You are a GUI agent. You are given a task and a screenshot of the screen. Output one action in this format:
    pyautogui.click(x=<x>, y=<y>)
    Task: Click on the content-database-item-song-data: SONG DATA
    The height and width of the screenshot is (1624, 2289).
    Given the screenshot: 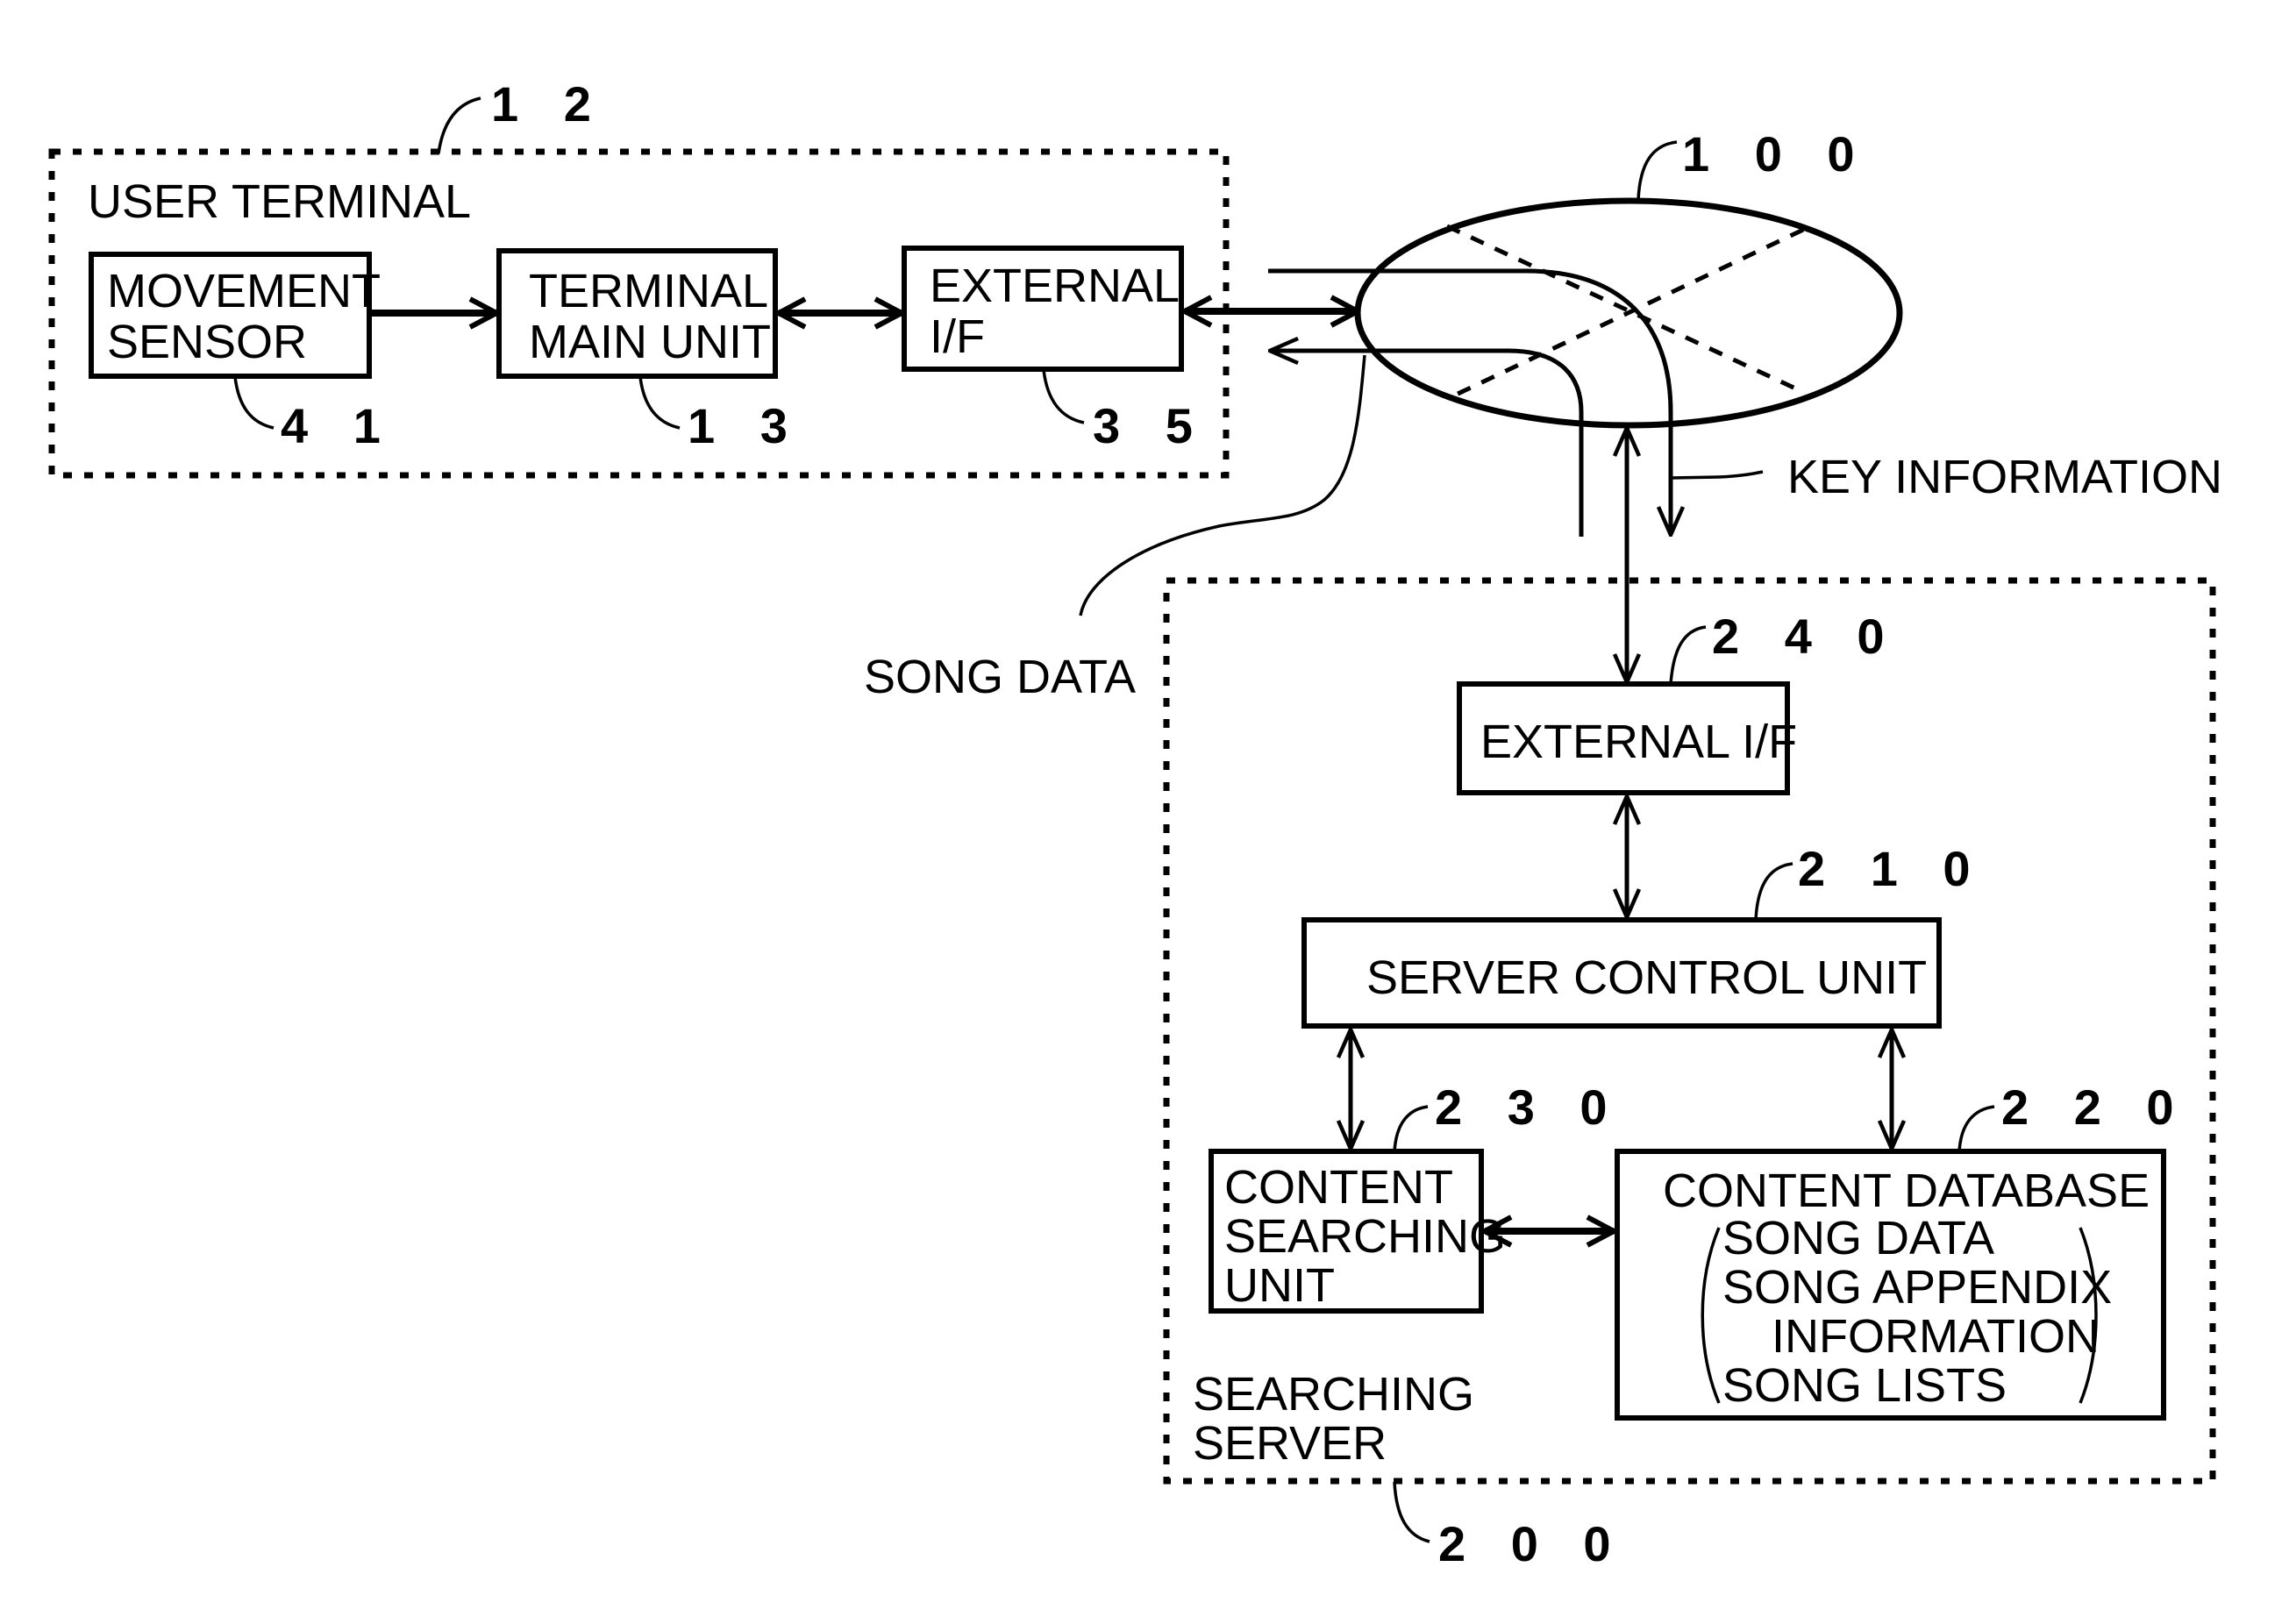 What is the action you would take?
    pyautogui.click(x=1858, y=1238)
    